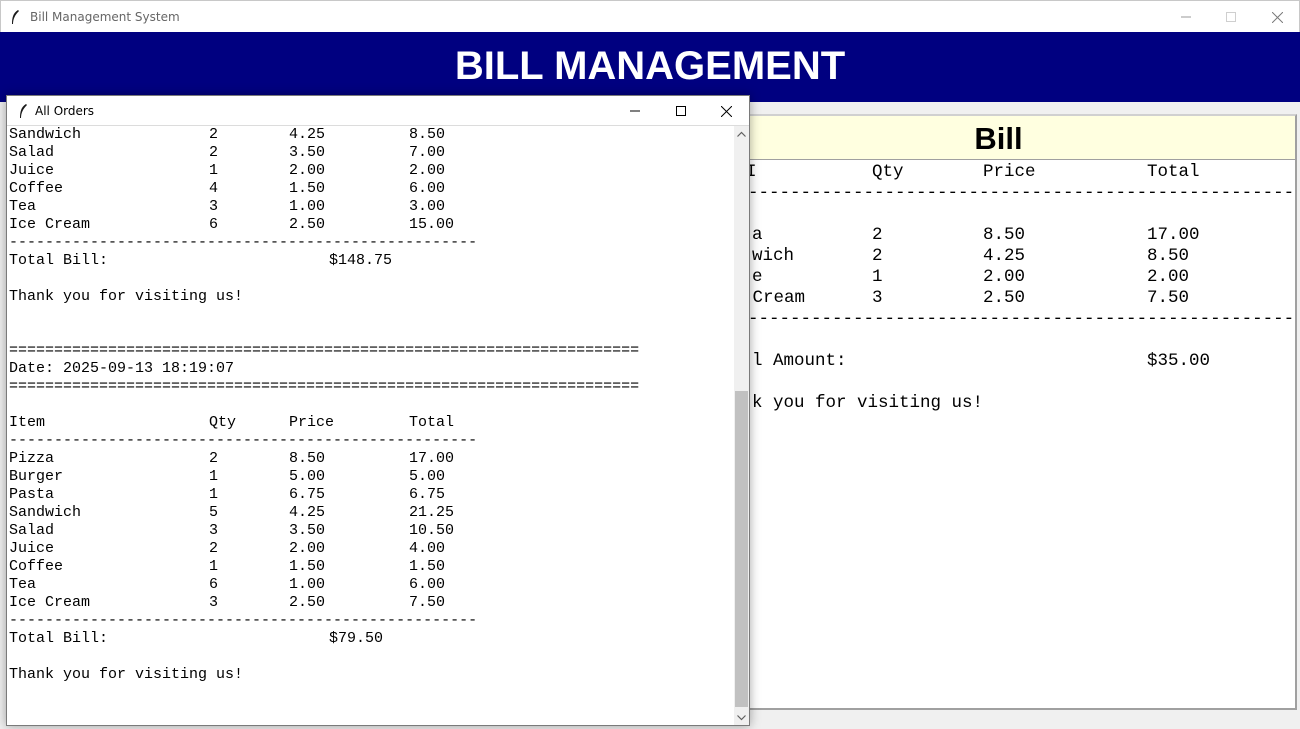  I want to click on bill-row: Cream 3 2.50 7.50, so click(966, 298).